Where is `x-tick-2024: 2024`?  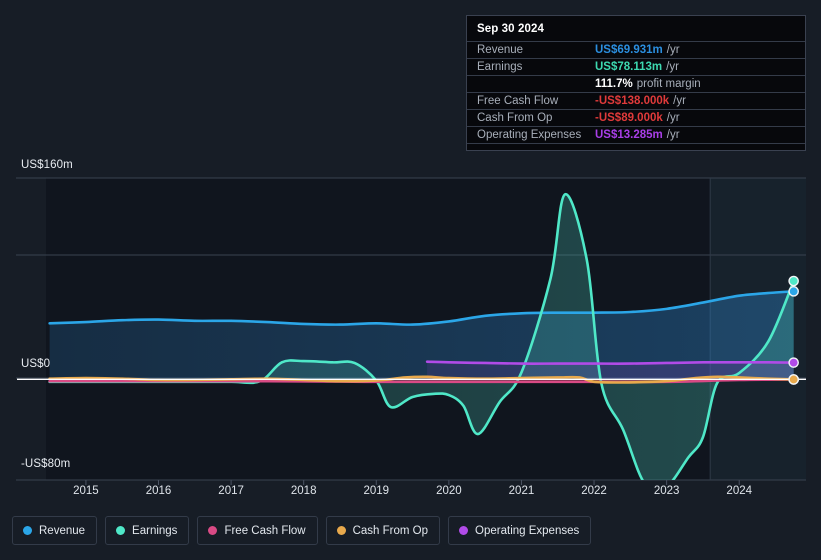
x-tick-2024: 2024 is located at coordinates (739, 491).